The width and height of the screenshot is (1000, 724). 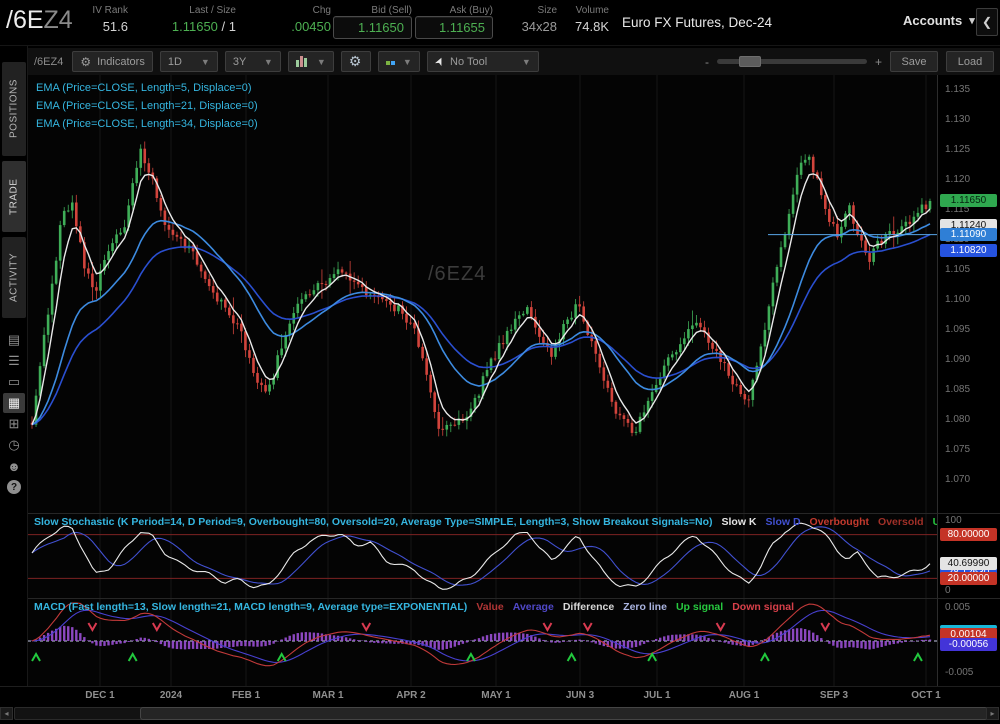 What do you see at coordinates (411, 695) in the screenshot?
I see `time-axis-label: APR 2` at bounding box center [411, 695].